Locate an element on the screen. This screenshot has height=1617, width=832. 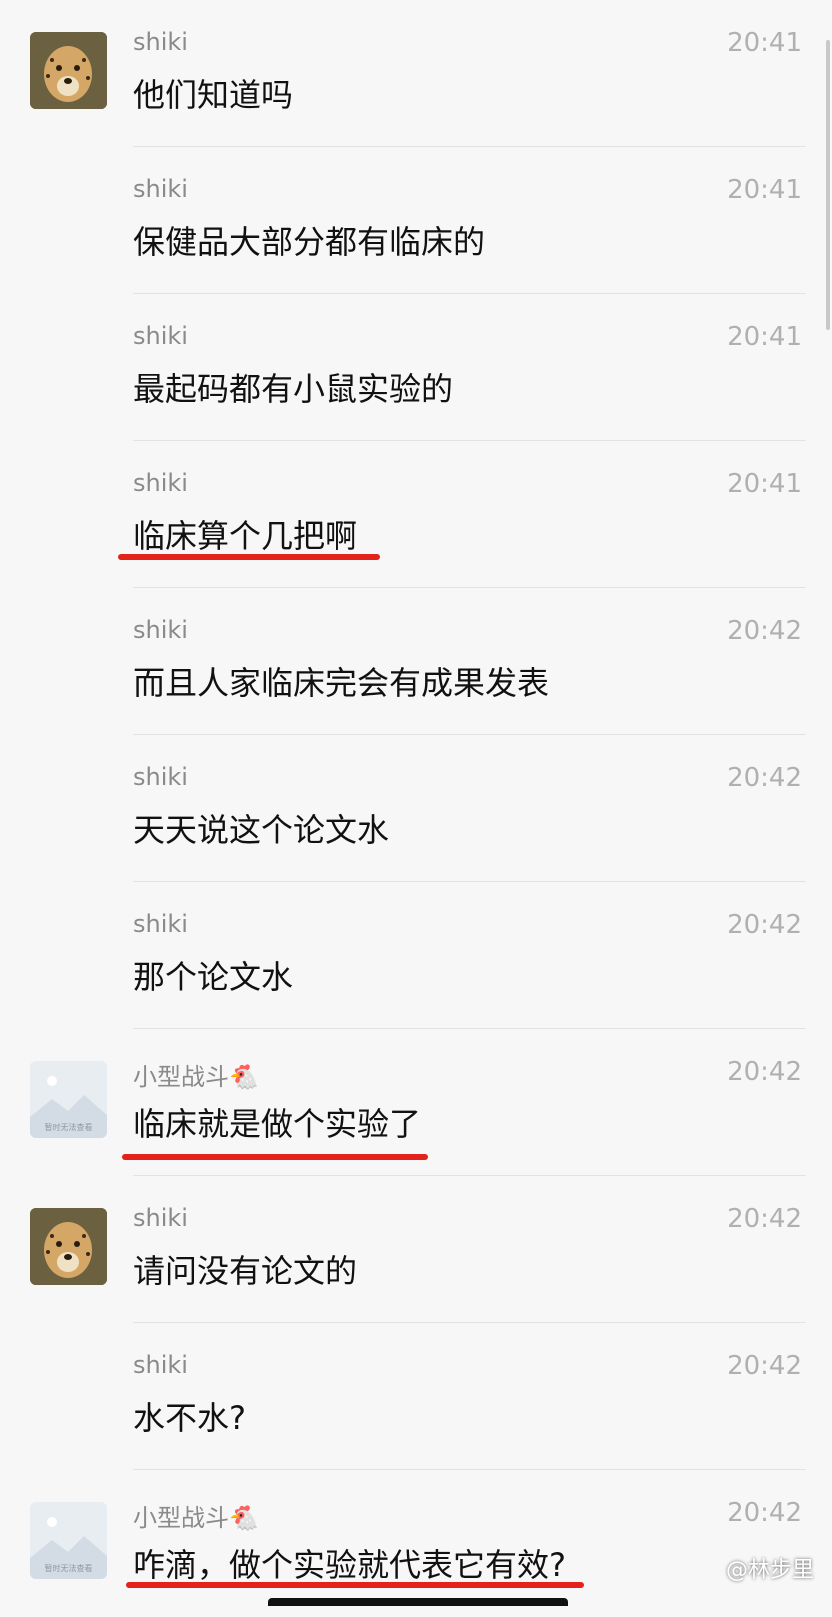
message-text: 他们知道吗 is located at coordinates (213, 93).